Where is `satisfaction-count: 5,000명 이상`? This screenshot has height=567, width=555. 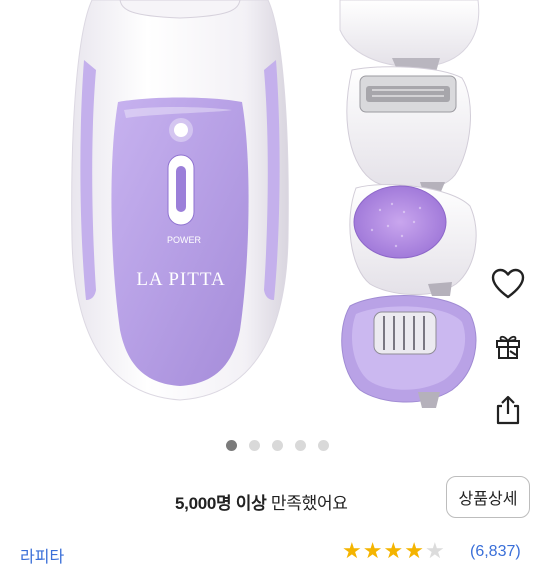
satisfaction-count: 5,000명 이상 is located at coordinates (221, 503).